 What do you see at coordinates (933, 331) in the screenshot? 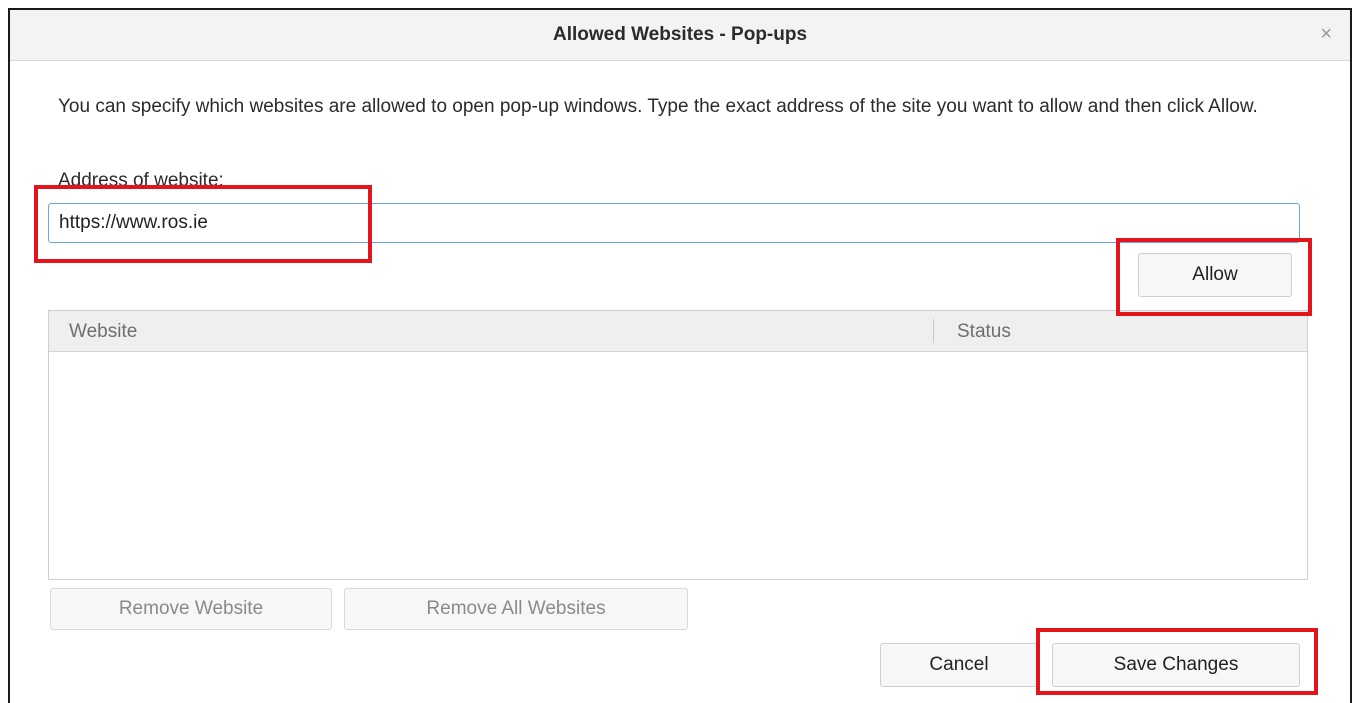
I see `column-divider` at bounding box center [933, 331].